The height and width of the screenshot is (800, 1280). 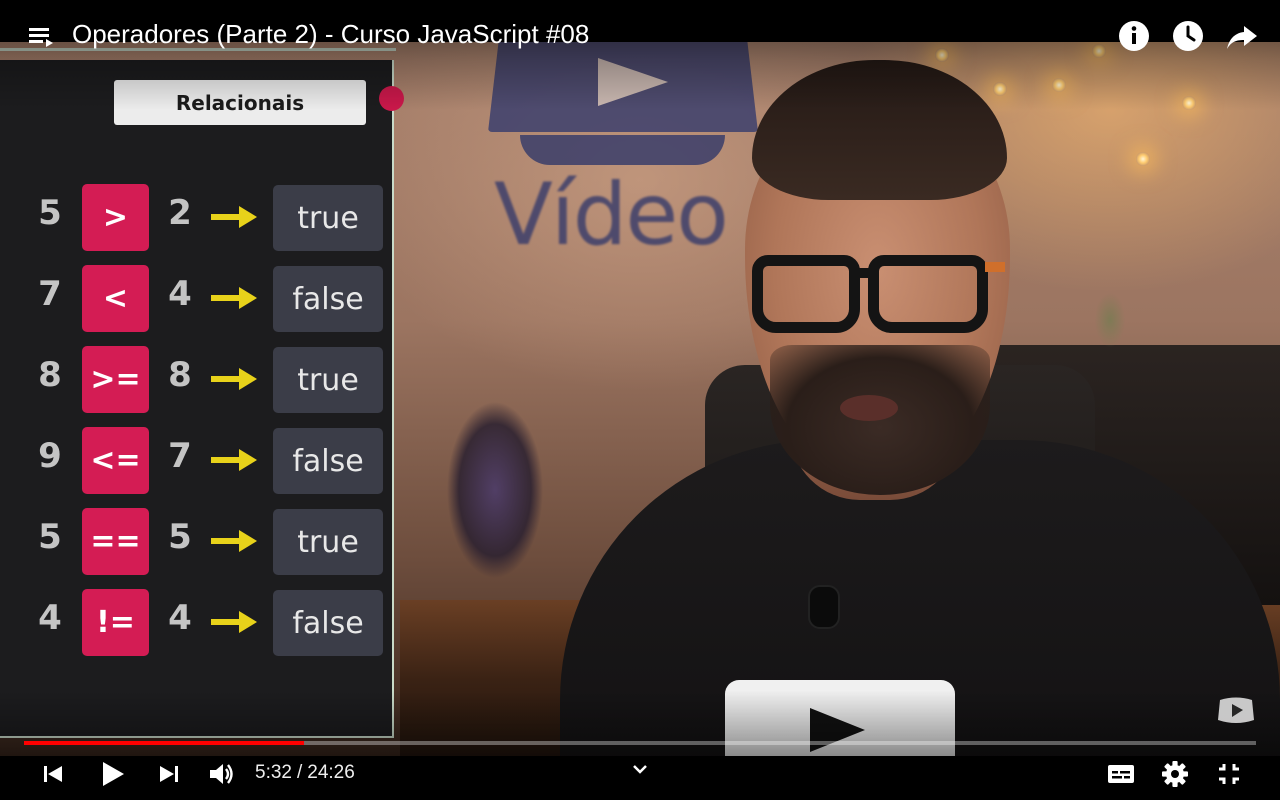 I want to click on time-display: 5:32/24:26, so click(x=305, y=773).